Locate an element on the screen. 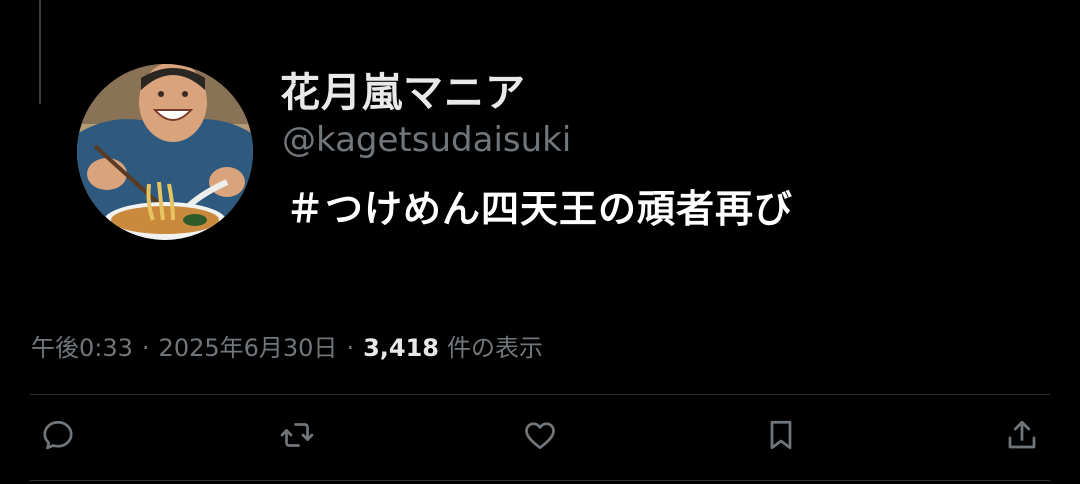 The width and height of the screenshot is (1080, 484). author-display-name: 花月嵐マニア is located at coordinates (403, 89).